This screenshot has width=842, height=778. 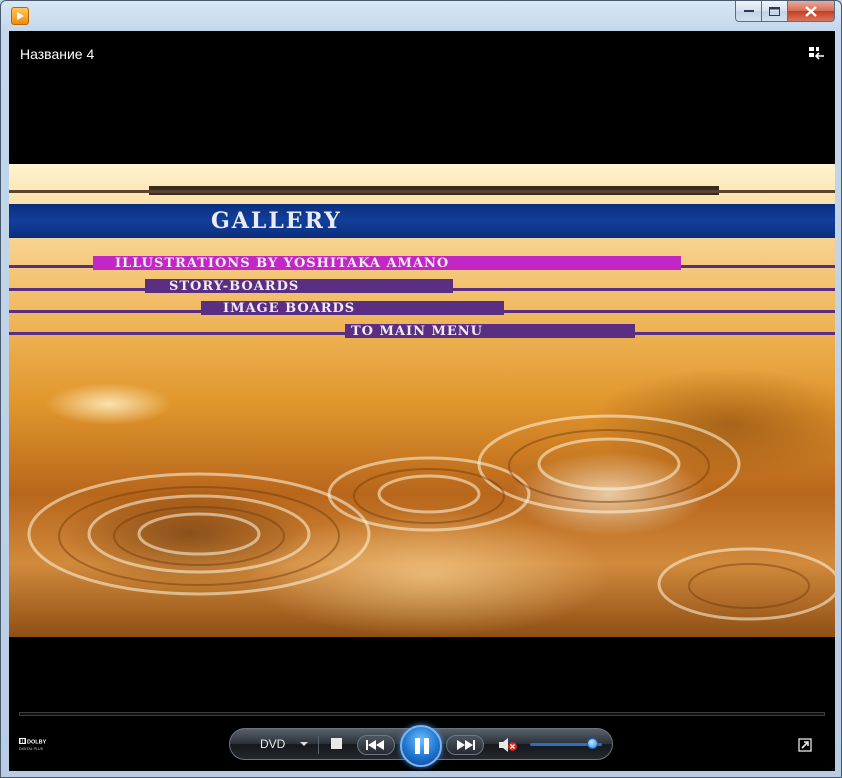 What do you see at coordinates (508, 745) in the screenshot?
I see `mute-icon` at bounding box center [508, 745].